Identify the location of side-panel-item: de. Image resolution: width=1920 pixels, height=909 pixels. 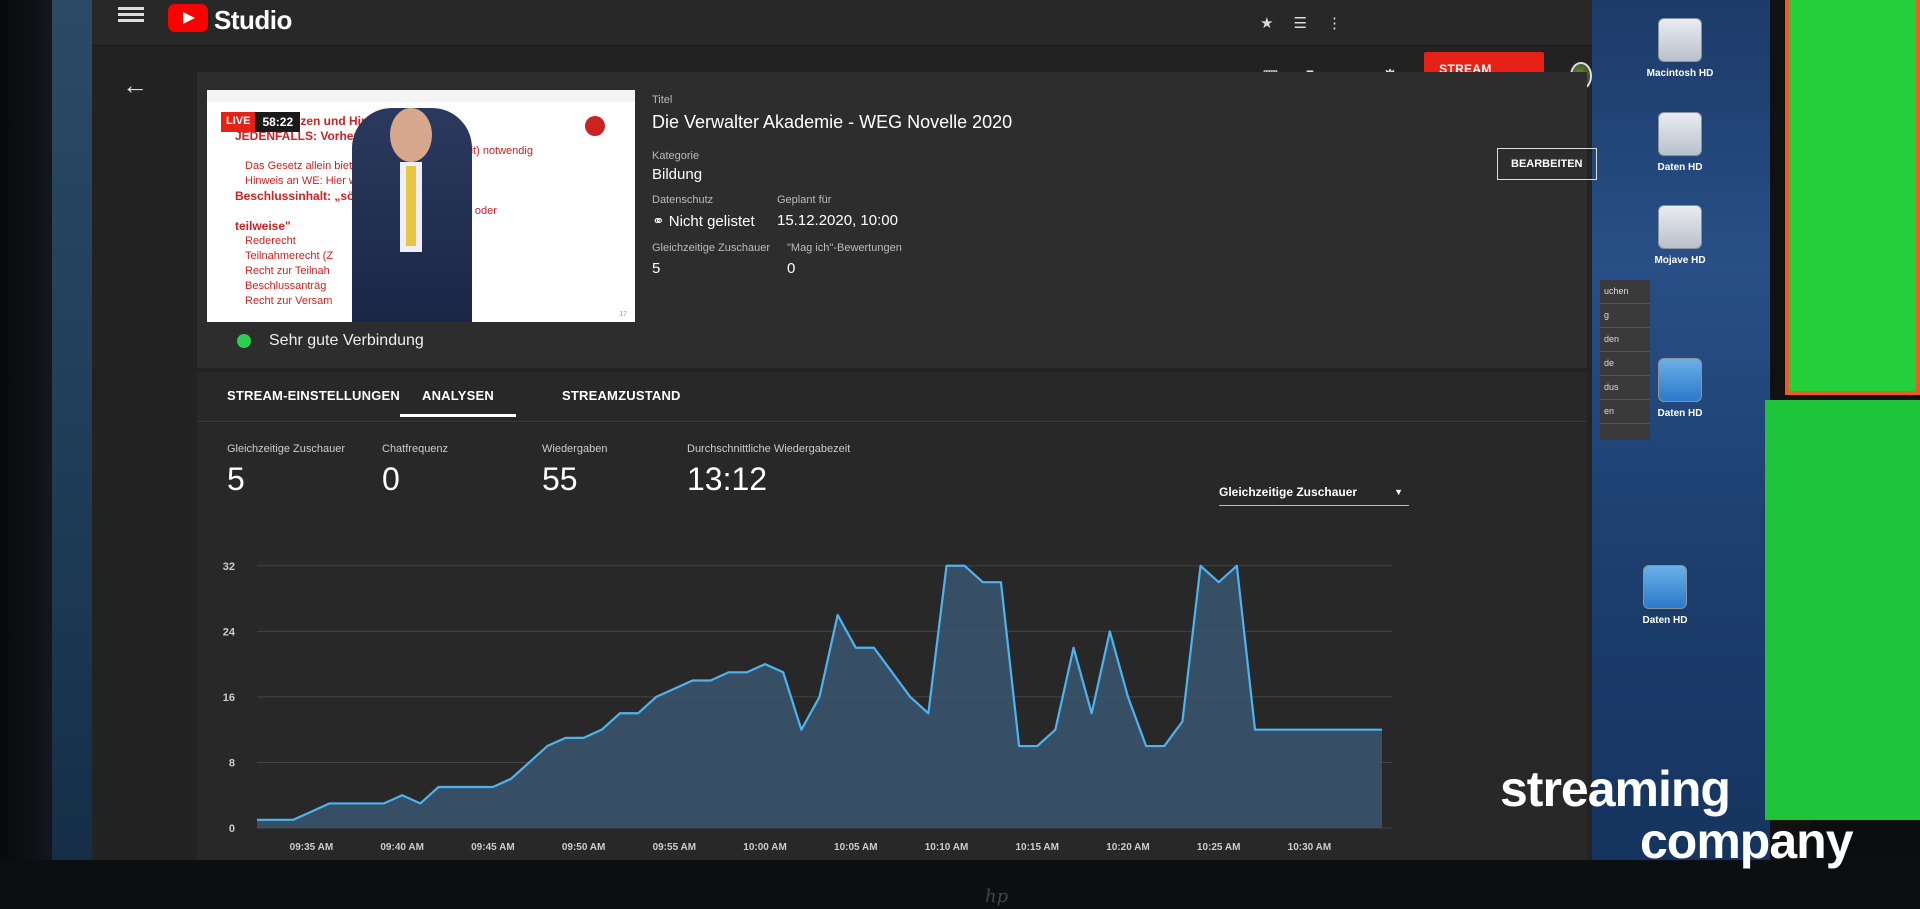
(1625, 364).